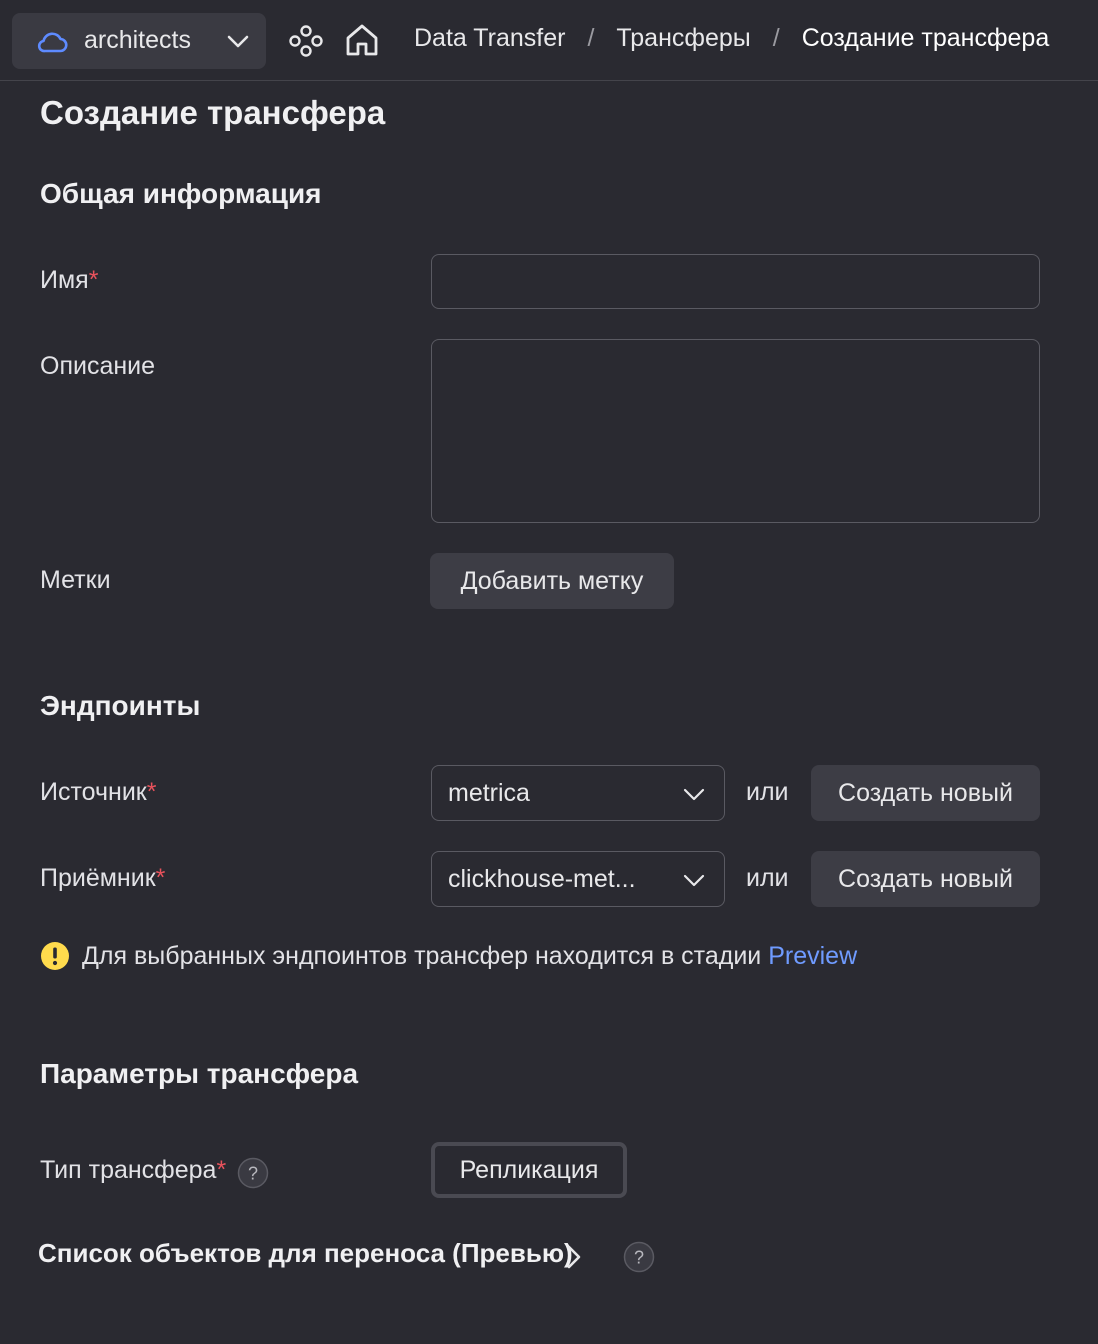  I want to click on source-select: metrica, so click(578, 793).